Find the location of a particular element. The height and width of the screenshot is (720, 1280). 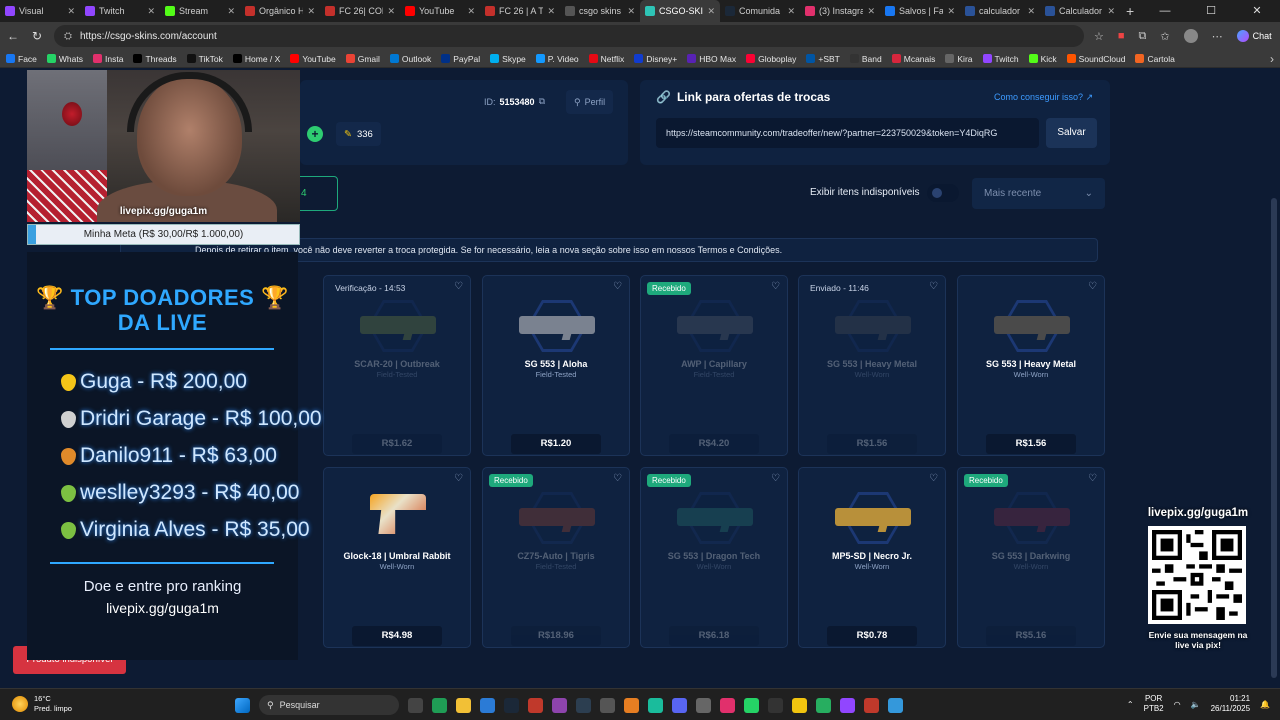

back-icon: ← is located at coordinates (13, 36).